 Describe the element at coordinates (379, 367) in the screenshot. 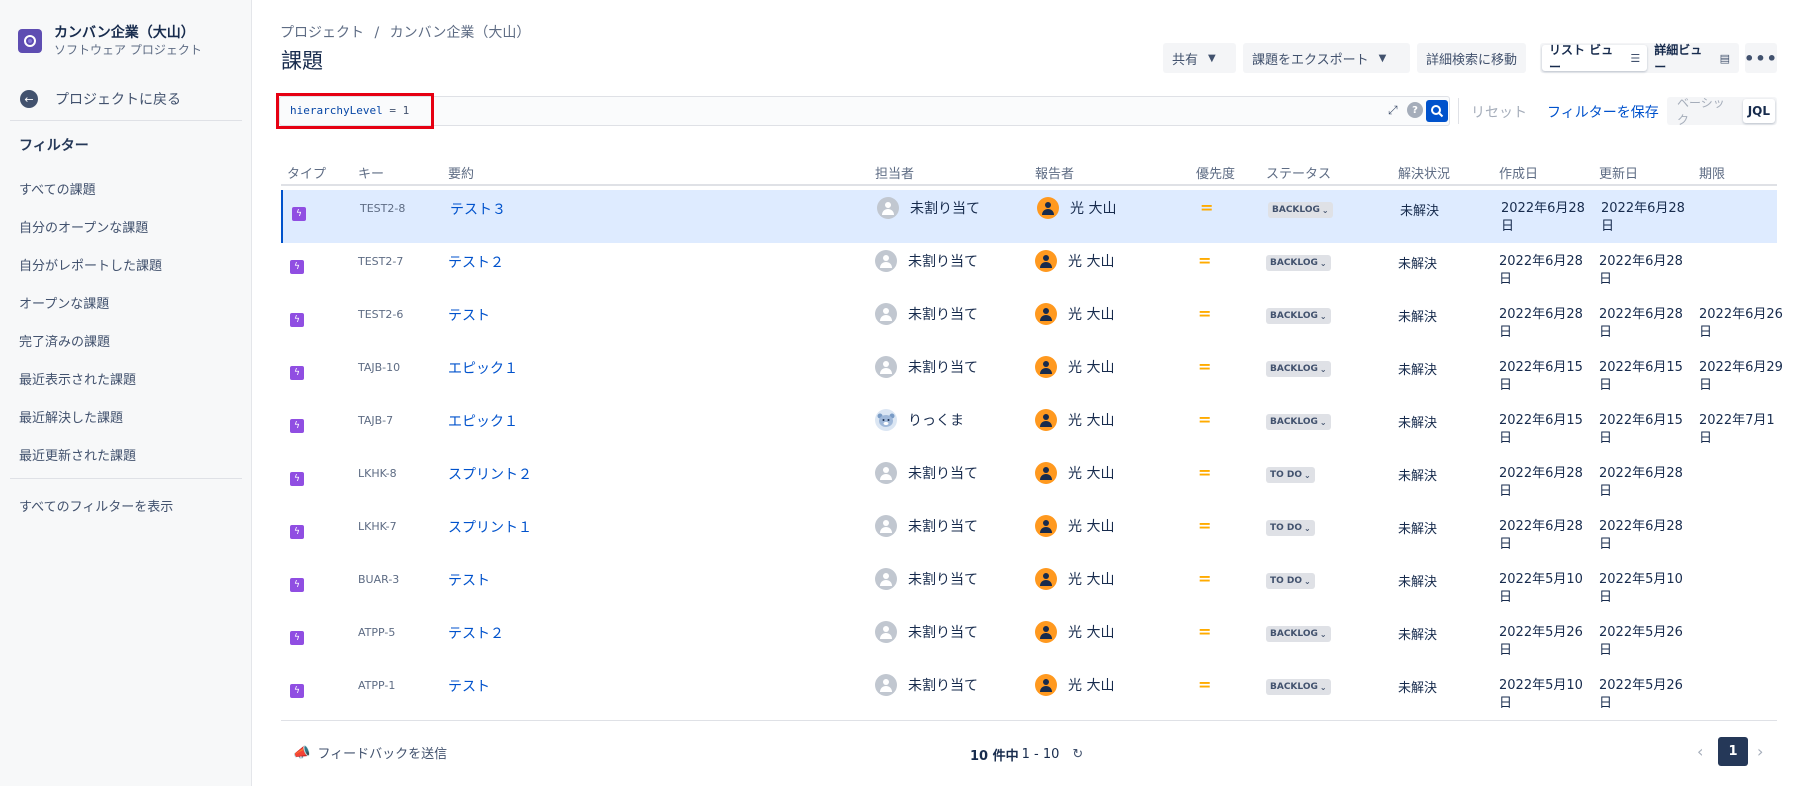

I see `issue-key: TAJB-10` at that location.